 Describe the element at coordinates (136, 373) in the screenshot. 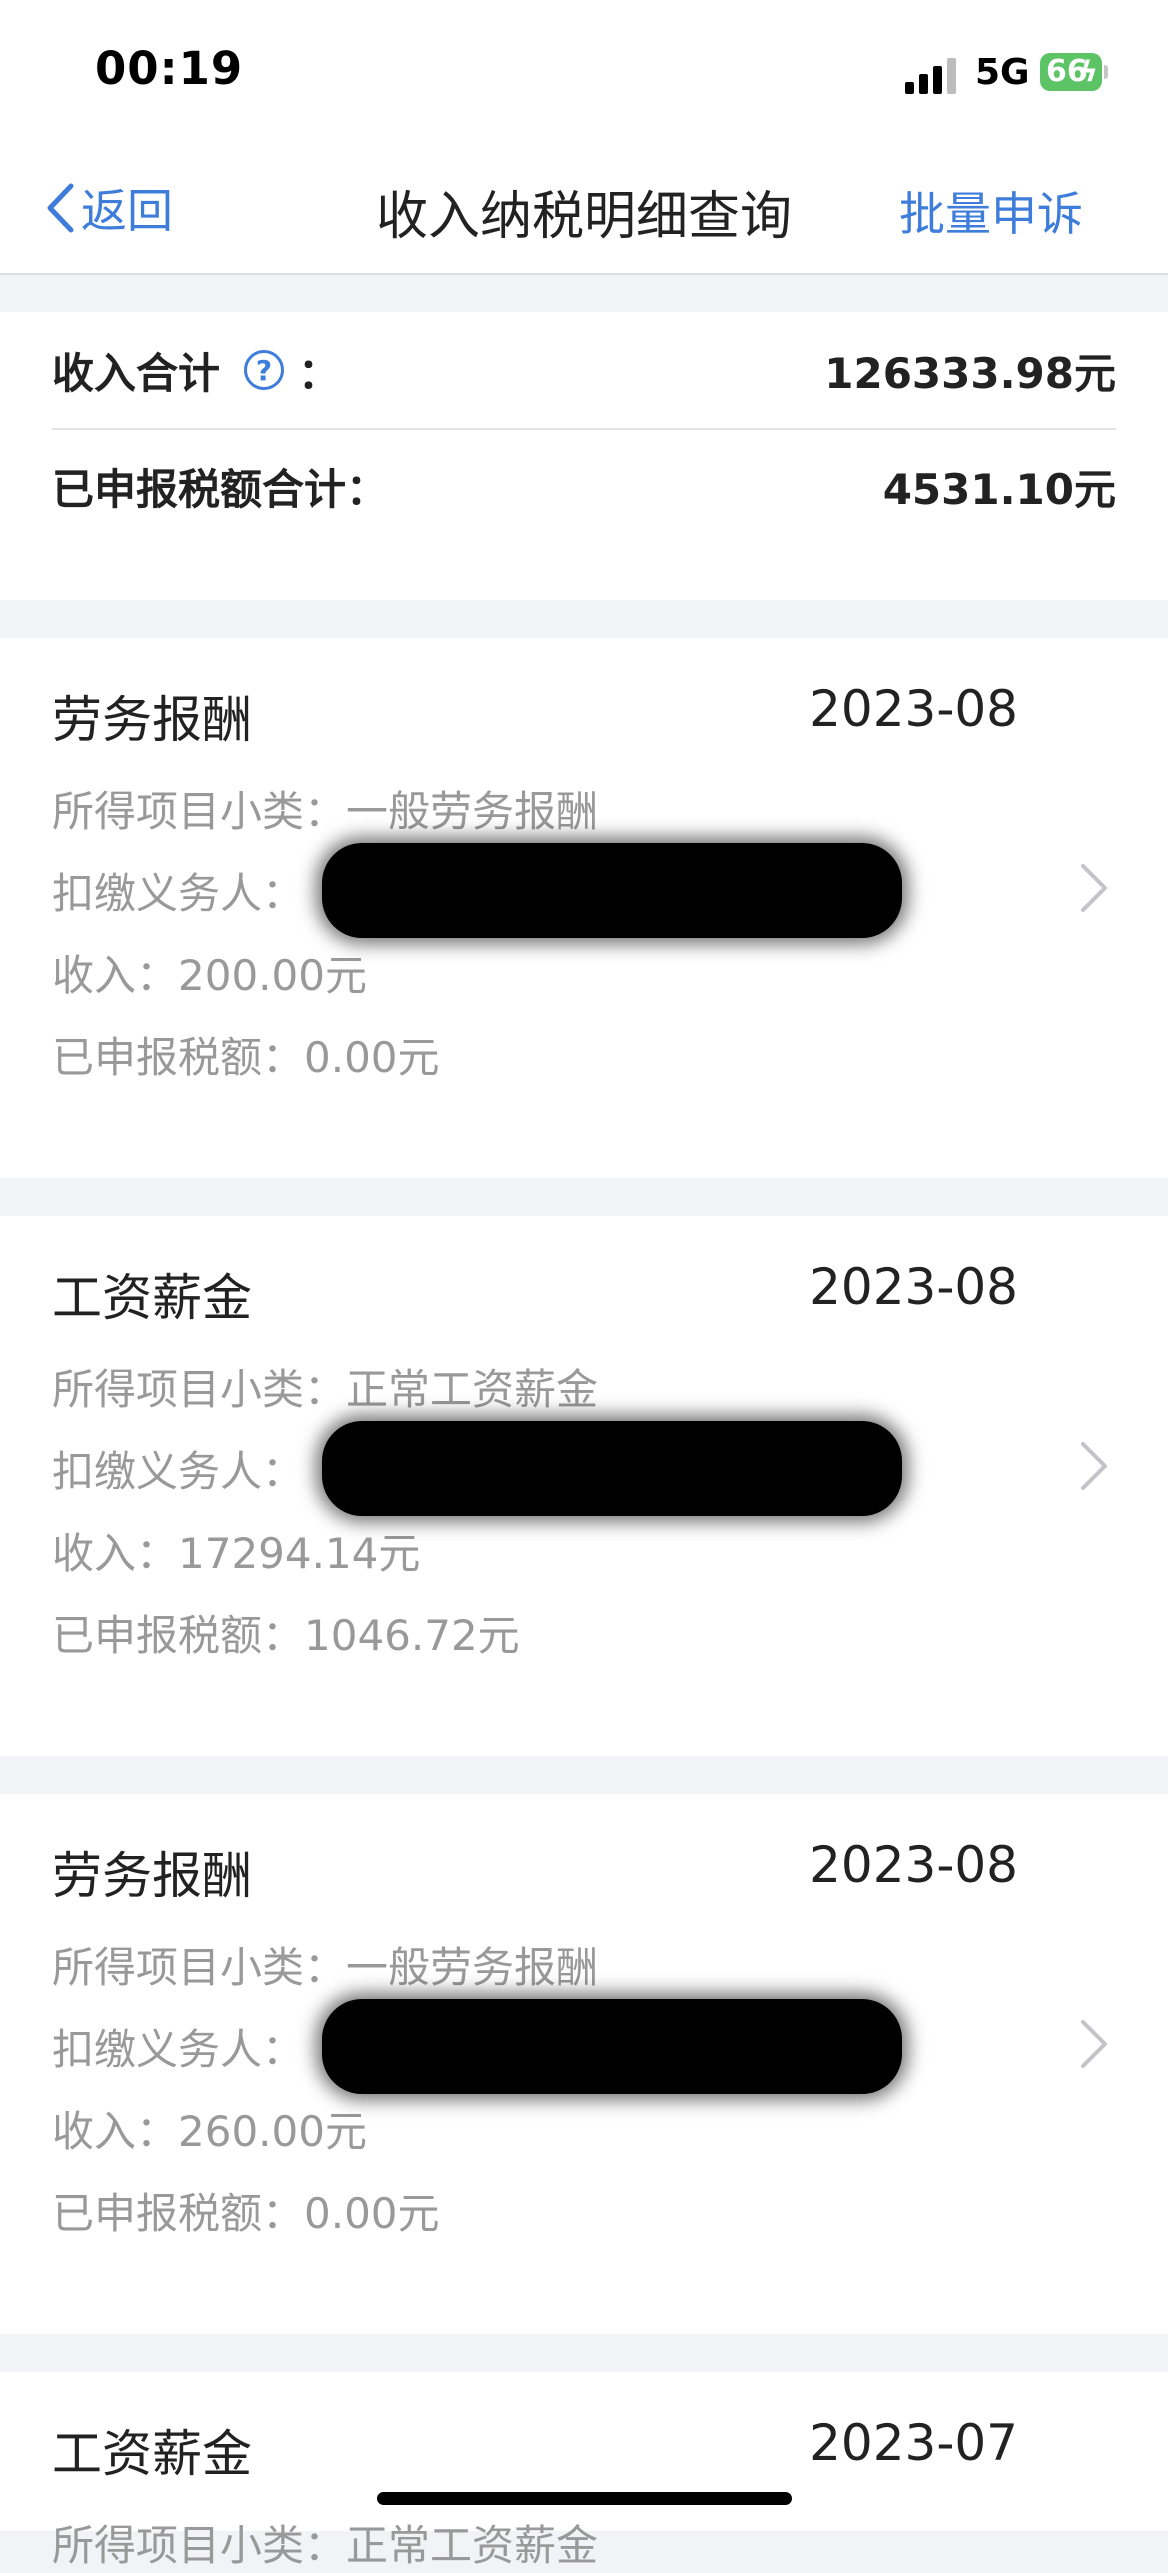

I see `income-total-label: 收入合计` at that location.